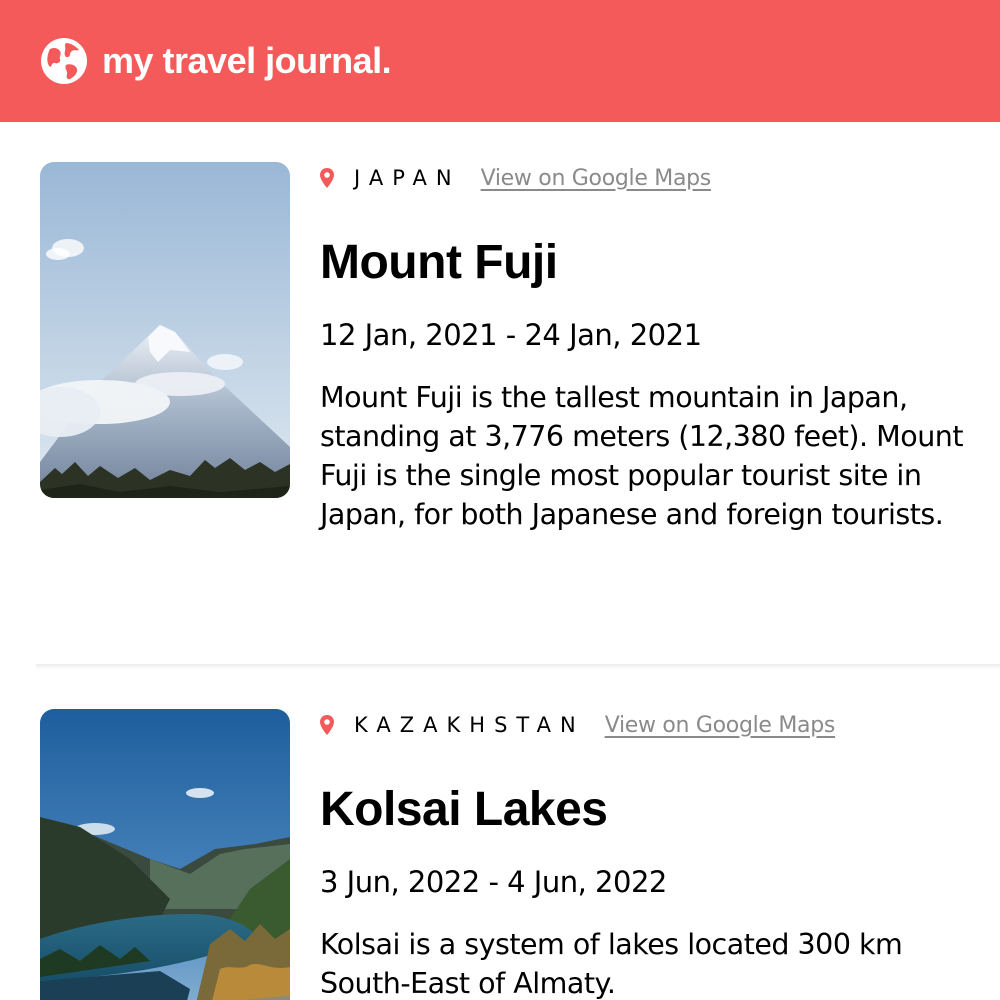  What do you see at coordinates (469, 725) in the screenshot?
I see `entry-country: KAZAKHSTAN` at bounding box center [469, 725].